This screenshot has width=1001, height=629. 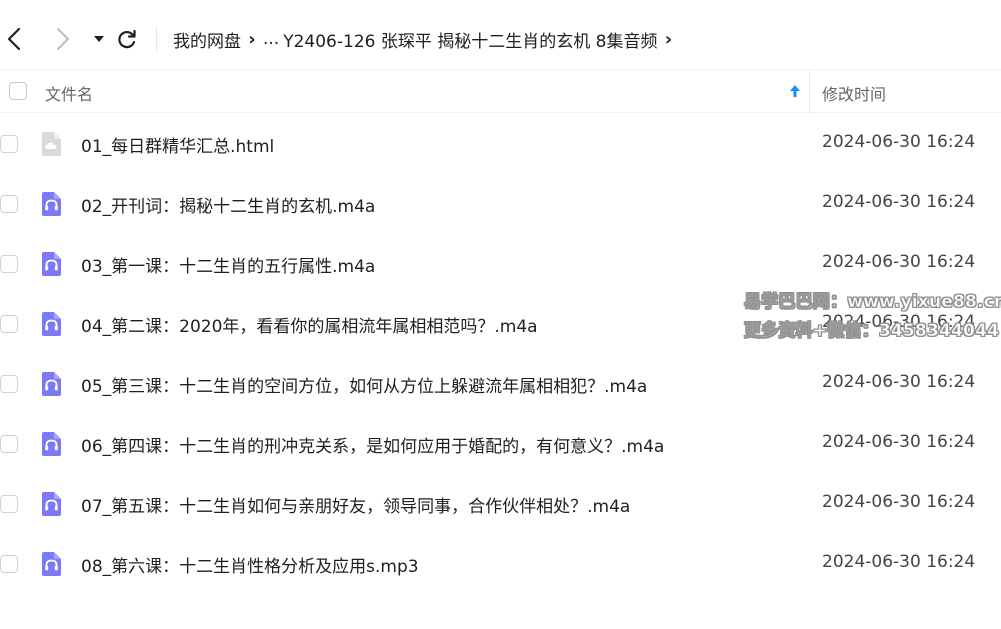 I want to click on file-row: 02_开刊词：揭秘十二生肖的玄机.m4a 2024-06-30 16:24, so click(x=500, y=204).